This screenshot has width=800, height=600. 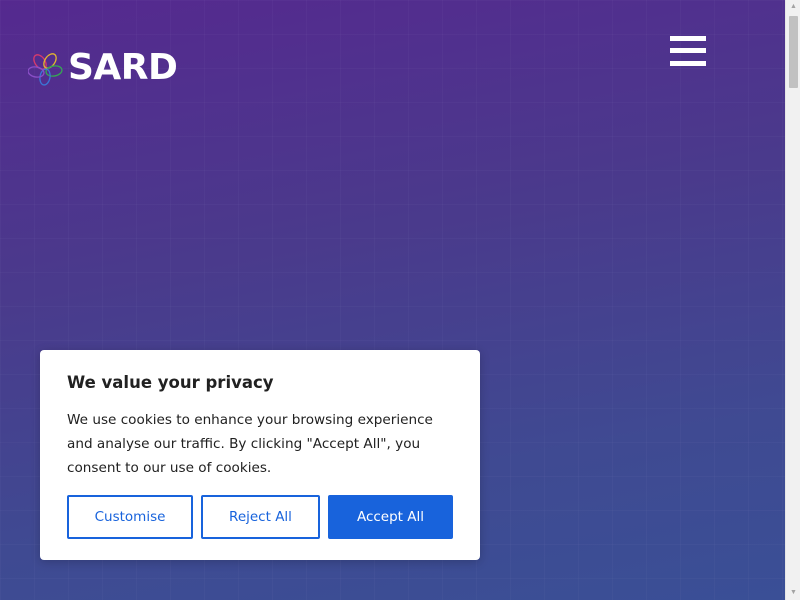 What do you see at coordinates (123, 67) in the screenshot?
I see `logo-text: SARD` at bounding box center [123, 67].